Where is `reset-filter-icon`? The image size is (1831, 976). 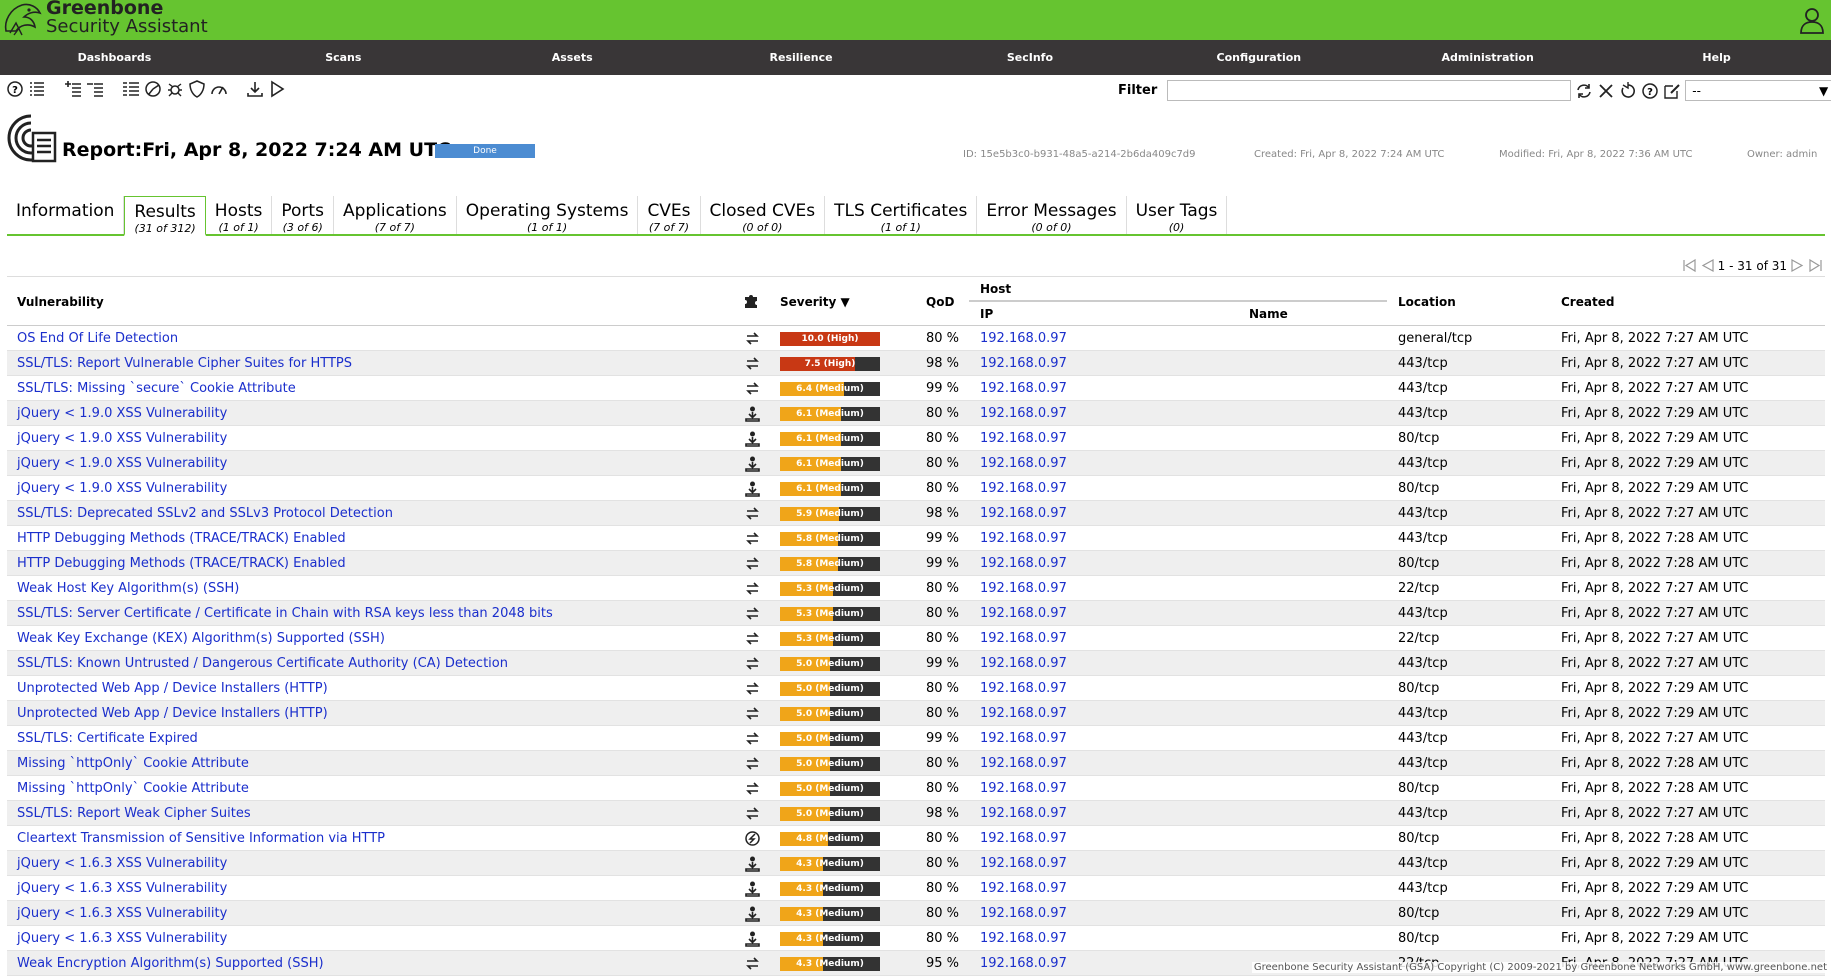
reset-filter-icon is located at coordinates (1628, 90).